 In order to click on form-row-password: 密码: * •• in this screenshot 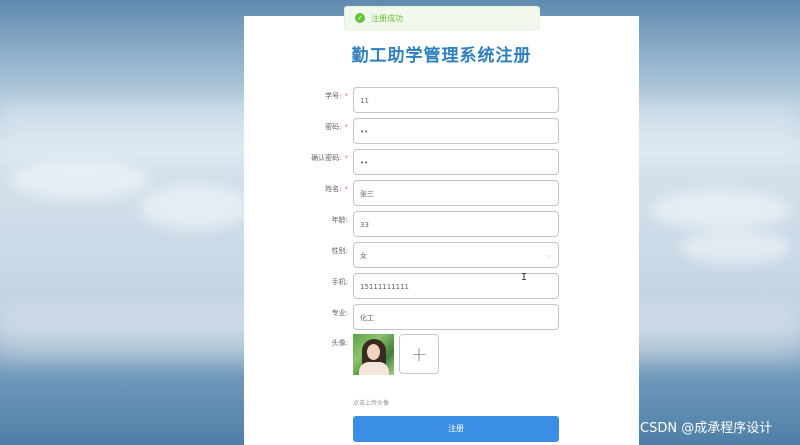, I will do `click(441, 131)`.